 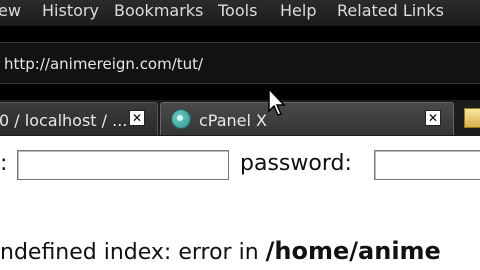 I want to click on error-path: /home/anime, so click(x=353, y=251).